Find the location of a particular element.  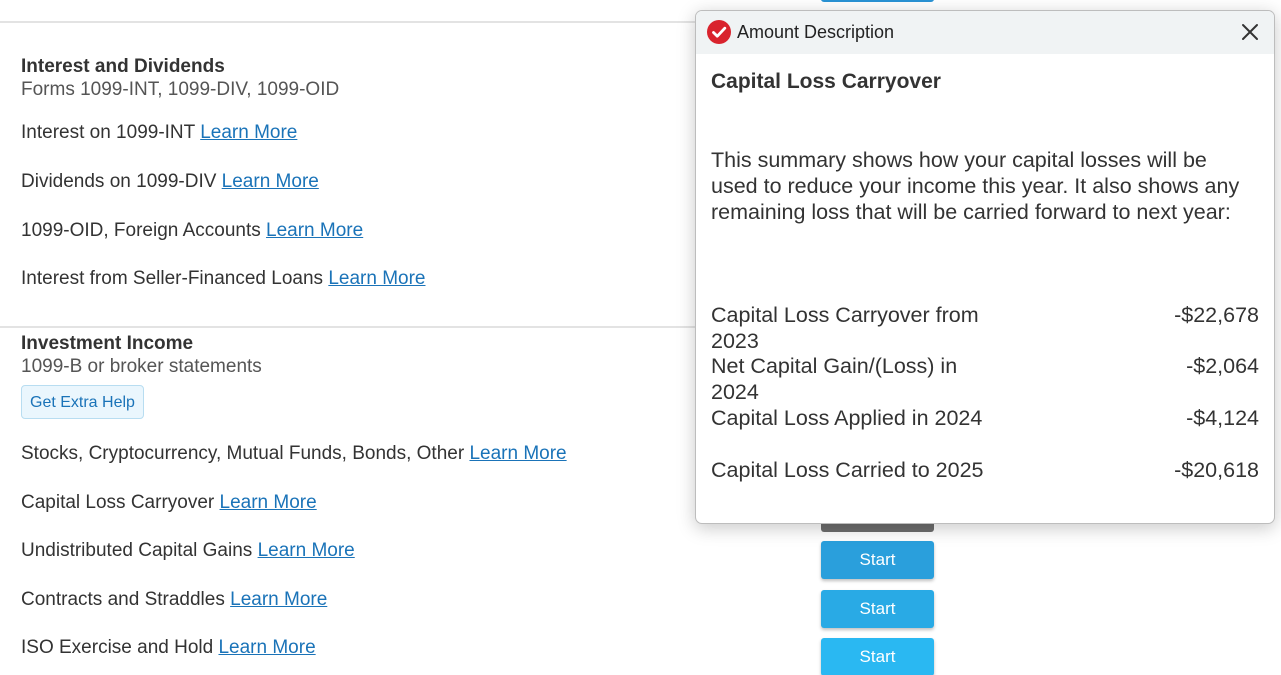

row-label: Contracts and Straddles is located at coordinates (123, 599).